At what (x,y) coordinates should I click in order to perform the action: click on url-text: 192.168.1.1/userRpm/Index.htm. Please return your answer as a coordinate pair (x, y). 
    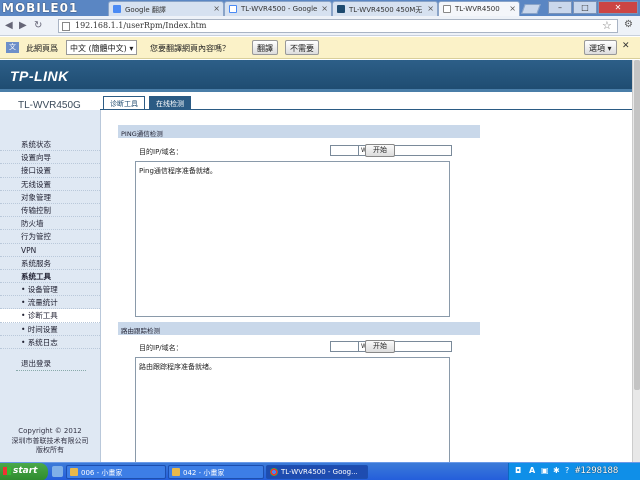
    Looking at the image, I should click on (141, 25).